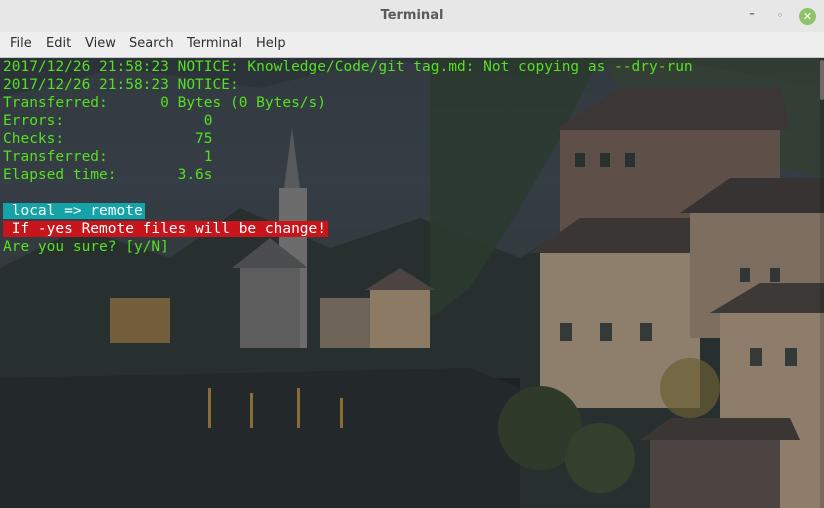  What do you see at coordinates (822, 283) in the screenshot?
I see `scrollbar` at bounding box center [822, 283].